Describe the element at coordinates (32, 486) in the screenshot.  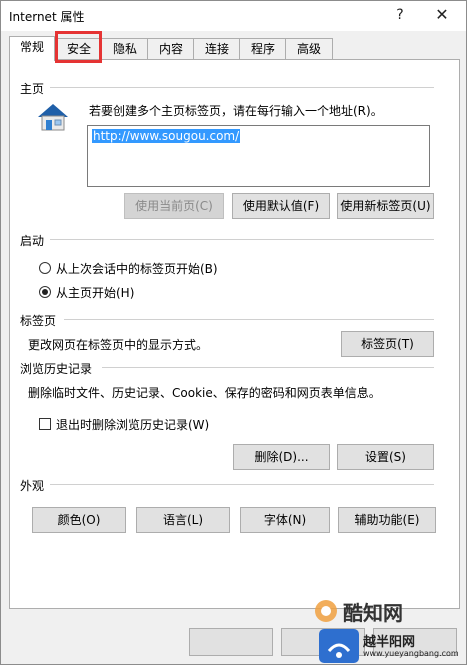
I see `appearance-section-label: 外观` at that location.